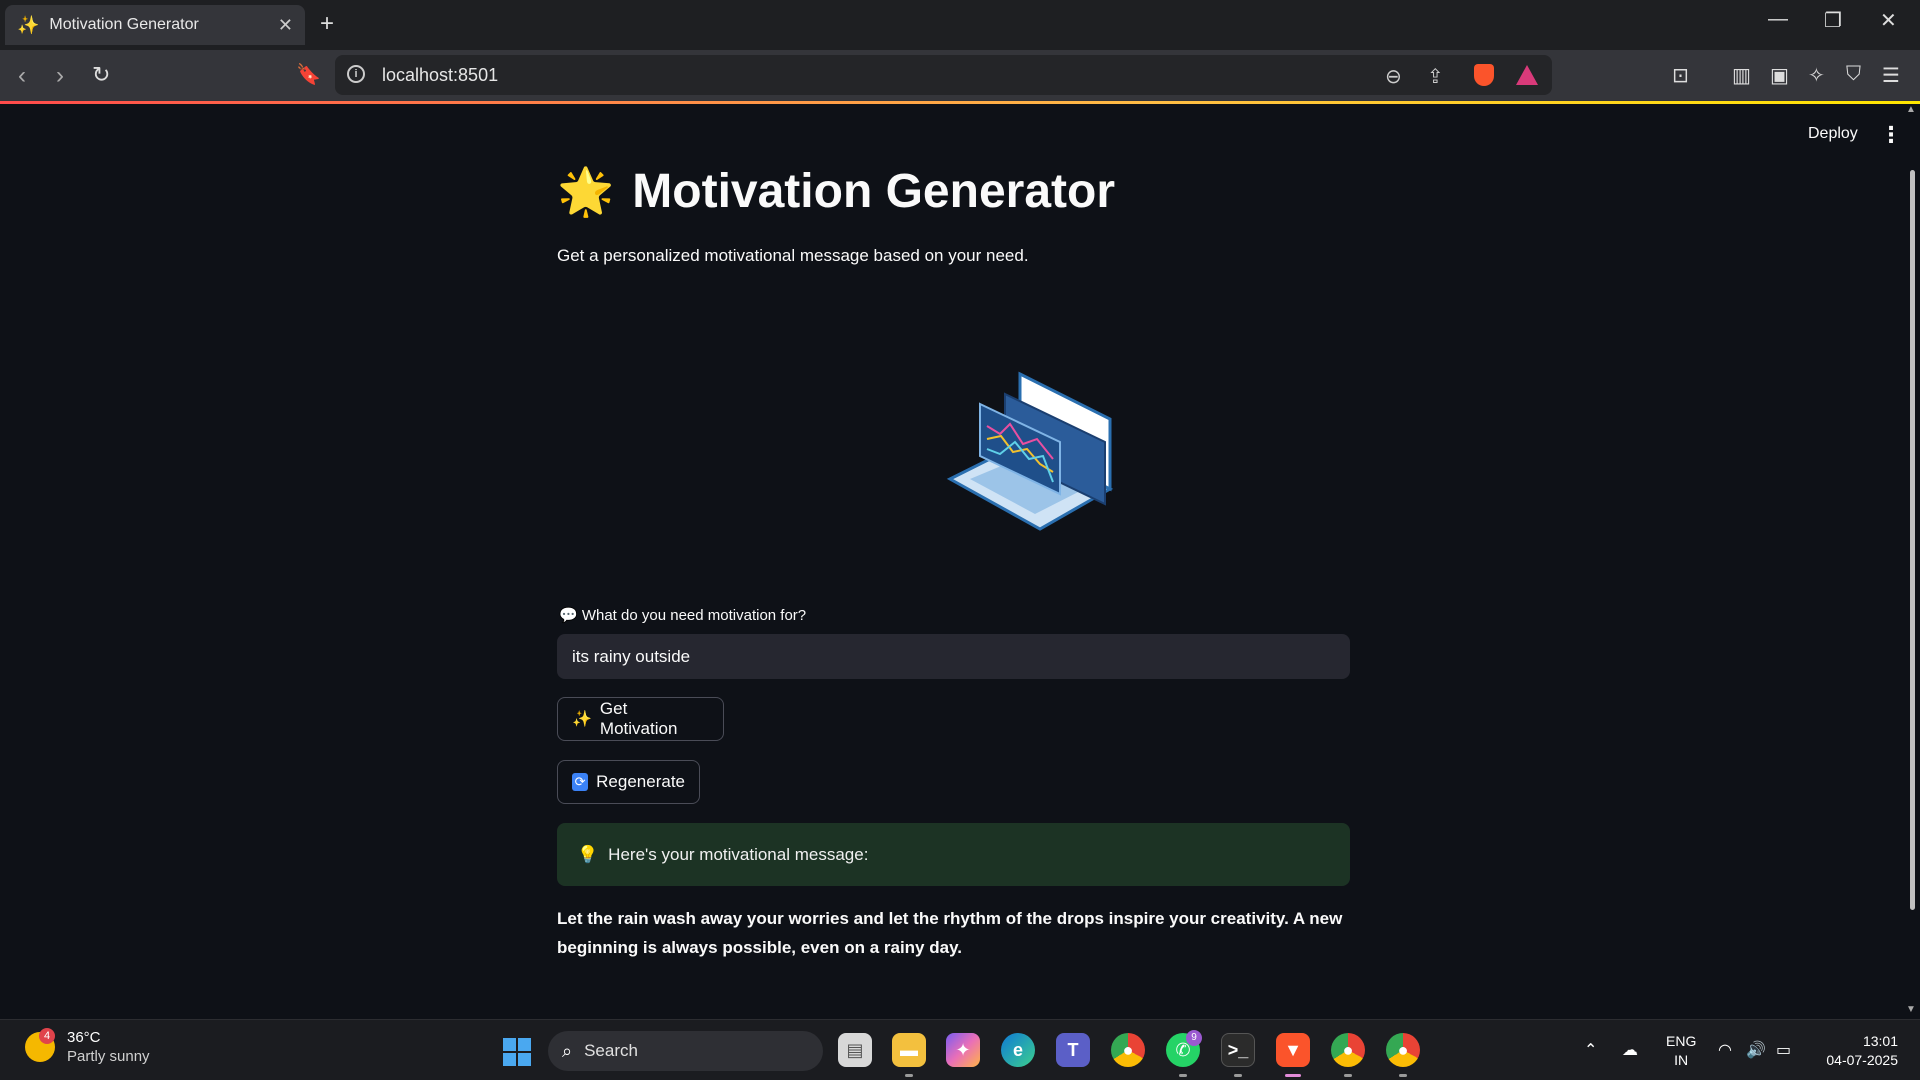 The height and width of the screenshot is (1080, 1920). I want to click on sidebar-icon: ▥, so click(1741, 75).